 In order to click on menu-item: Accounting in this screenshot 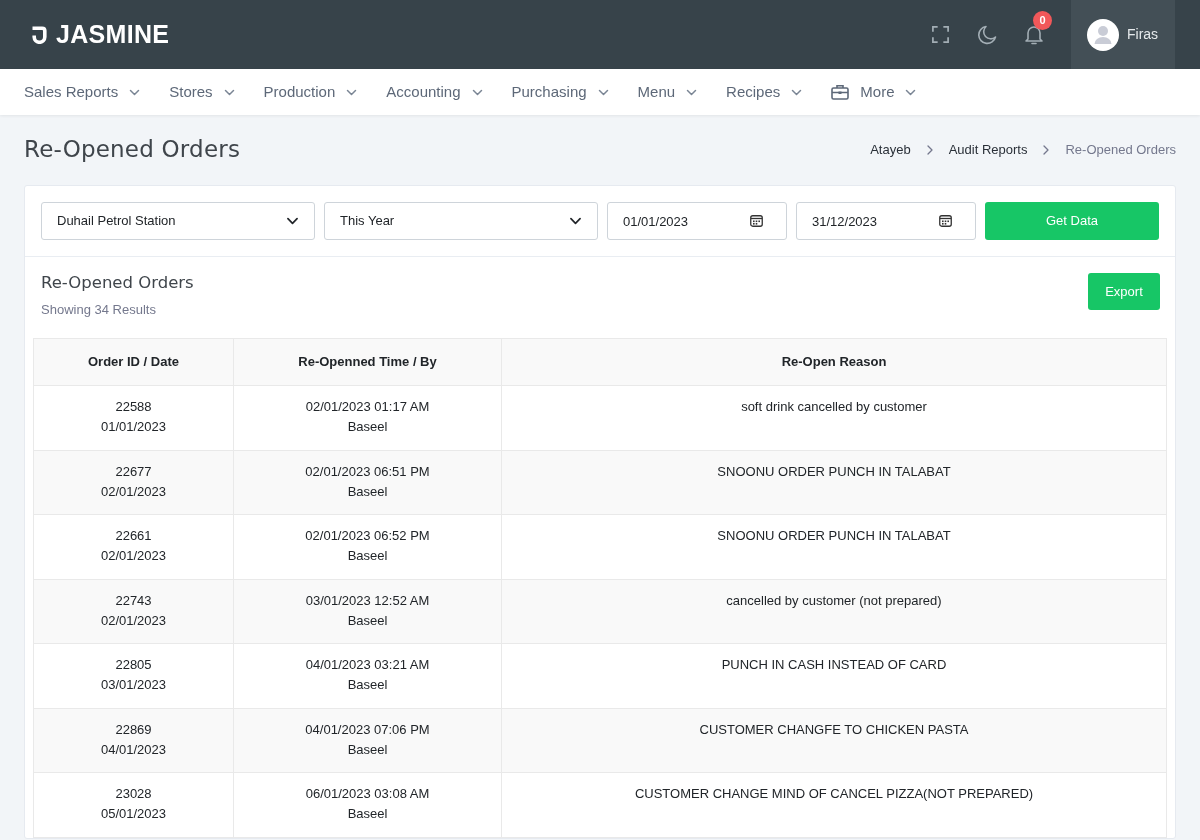, I will do `click(434, 92)`.